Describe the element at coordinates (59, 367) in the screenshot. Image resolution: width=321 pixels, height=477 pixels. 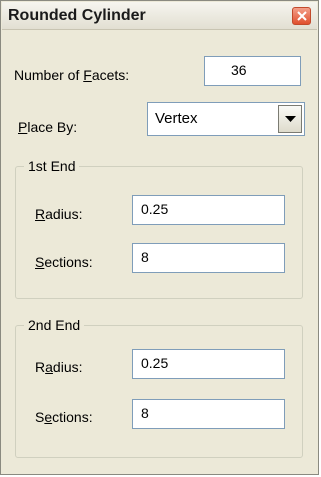
I see `second-end-radius-label: Radius:` at that location.